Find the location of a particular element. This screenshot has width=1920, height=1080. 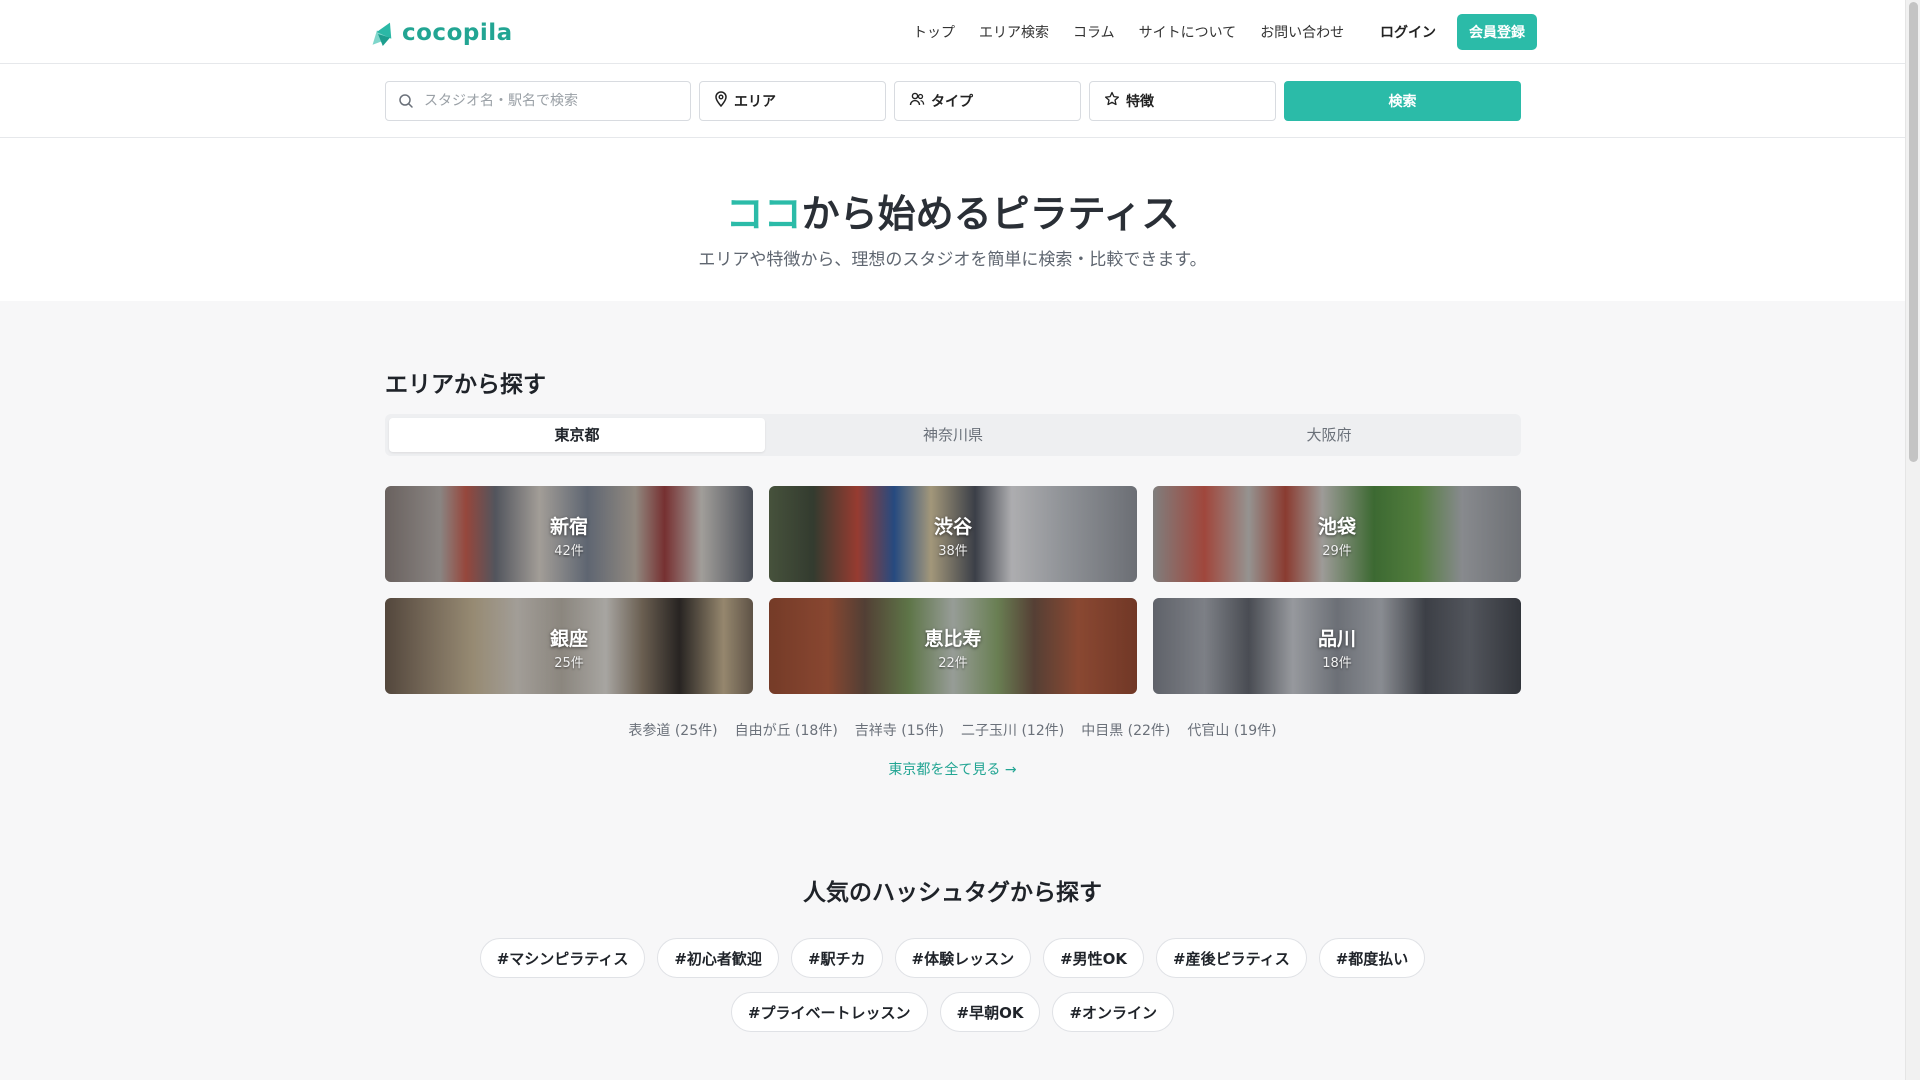

city-name: 品川 is located at coordinates (1336, 639).